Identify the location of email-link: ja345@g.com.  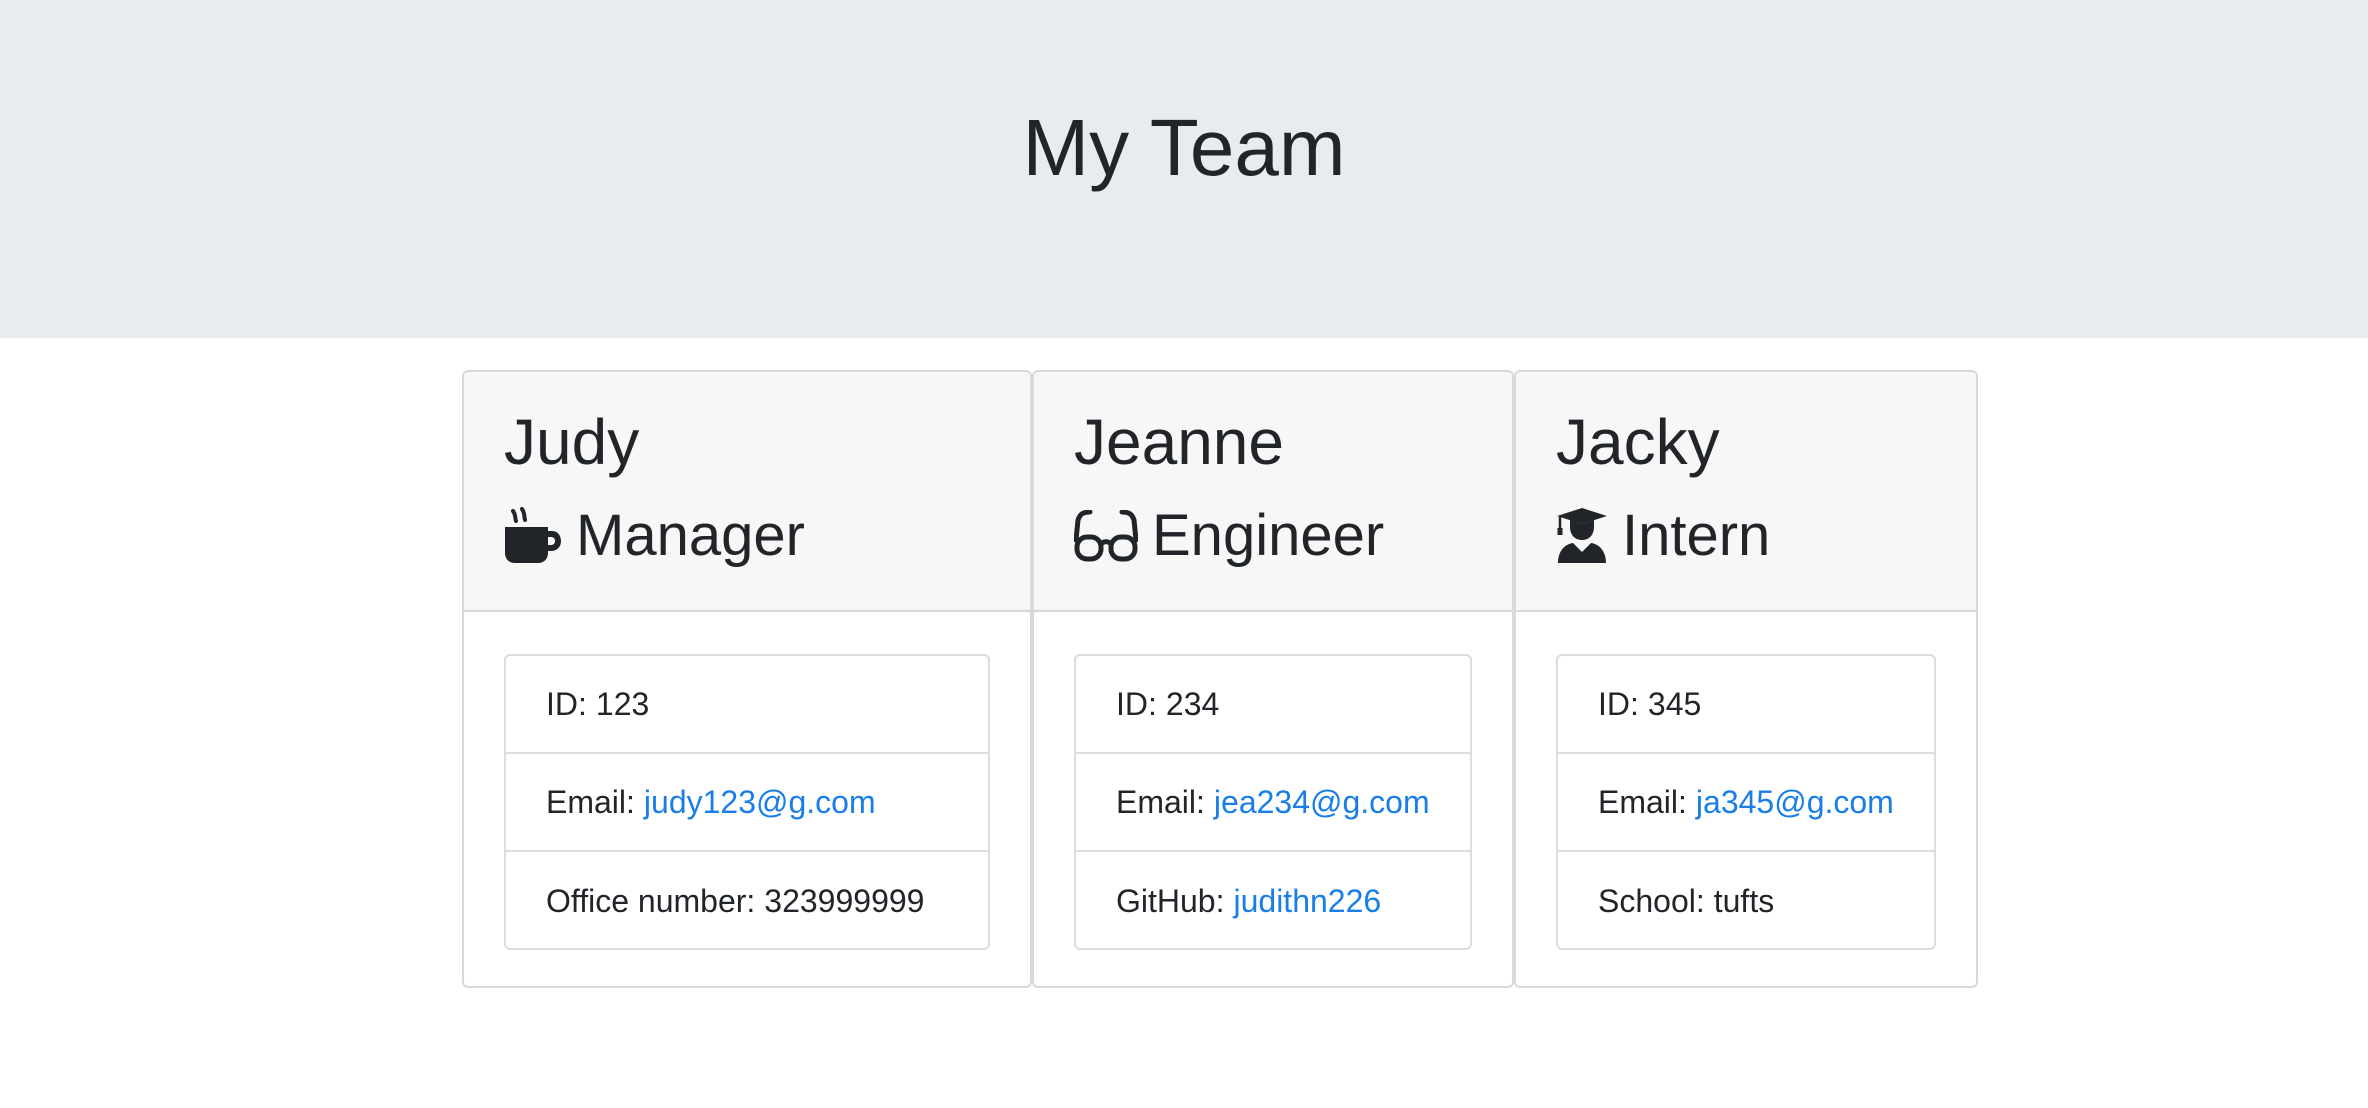
(1795, 802).